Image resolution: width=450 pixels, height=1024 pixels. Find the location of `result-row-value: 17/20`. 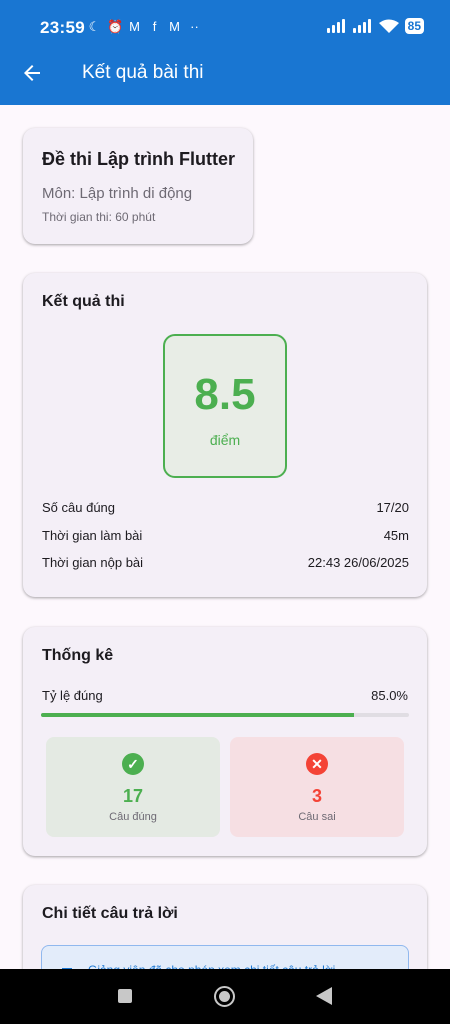

result-row-value: 17/20 is located at coordinates (392, 507).